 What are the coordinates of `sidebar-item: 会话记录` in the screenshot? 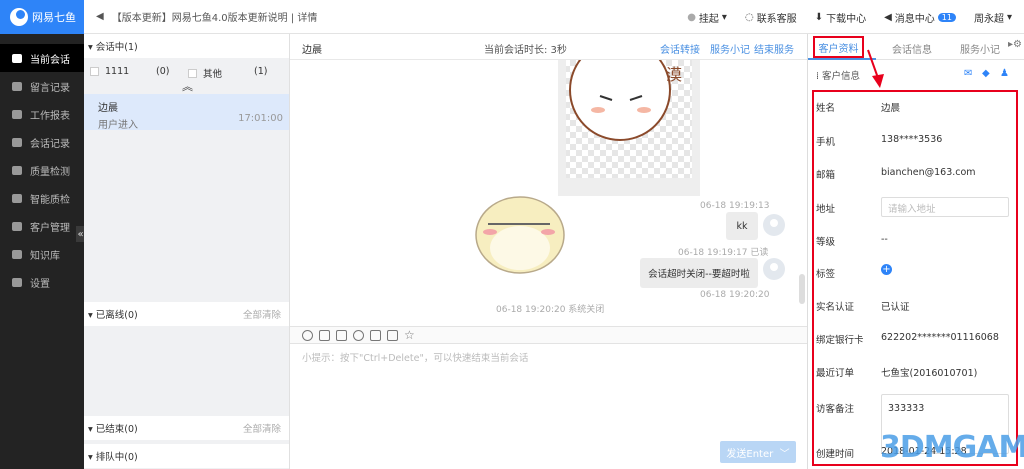 It's located at (42, 142).